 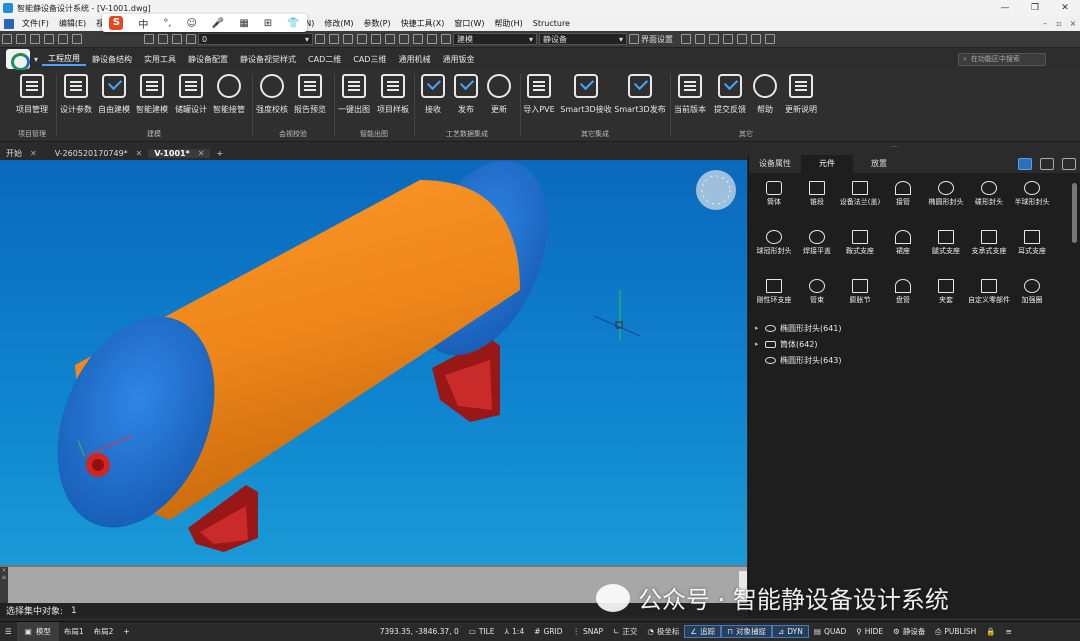 What do you see at coordinates (74, 631) in the screenshot?
I see `layout-tab-layout1: 布局1` at bounding box center [74, 631].